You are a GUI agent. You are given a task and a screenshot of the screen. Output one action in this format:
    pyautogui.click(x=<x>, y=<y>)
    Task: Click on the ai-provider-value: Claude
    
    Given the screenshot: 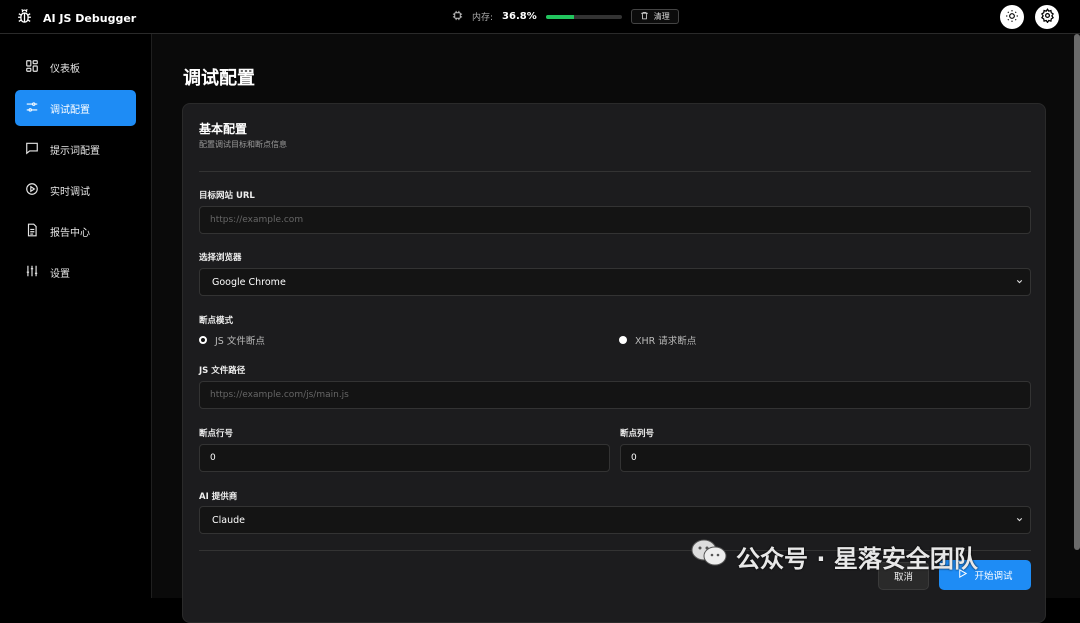 What is the action you would take?
    pyautogui.click(x=228, y=520)
    